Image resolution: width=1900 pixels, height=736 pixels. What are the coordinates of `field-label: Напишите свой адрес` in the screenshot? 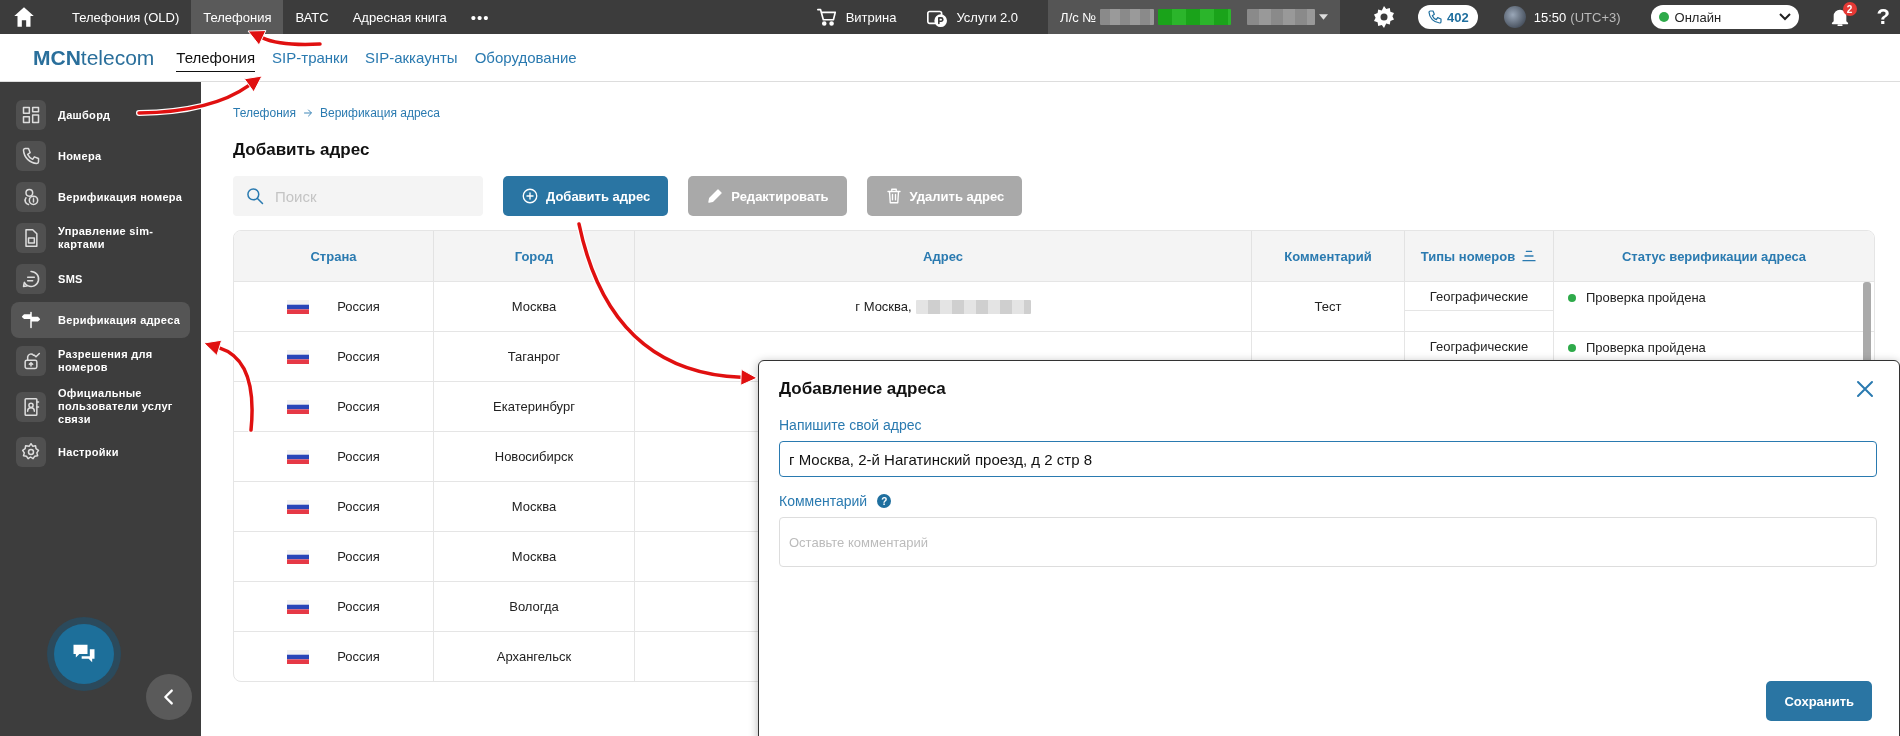 It's located at (850, 425).